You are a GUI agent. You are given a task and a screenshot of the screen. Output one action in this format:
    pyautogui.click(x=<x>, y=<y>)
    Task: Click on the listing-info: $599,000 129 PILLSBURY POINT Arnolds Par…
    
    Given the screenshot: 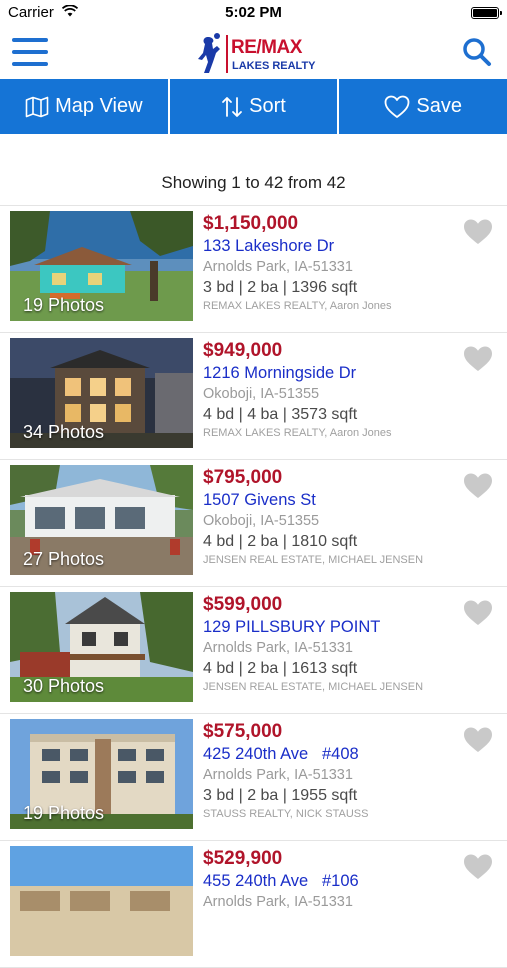 What is the action you would take?
    pyautogui.click(x=330, y=644)
    